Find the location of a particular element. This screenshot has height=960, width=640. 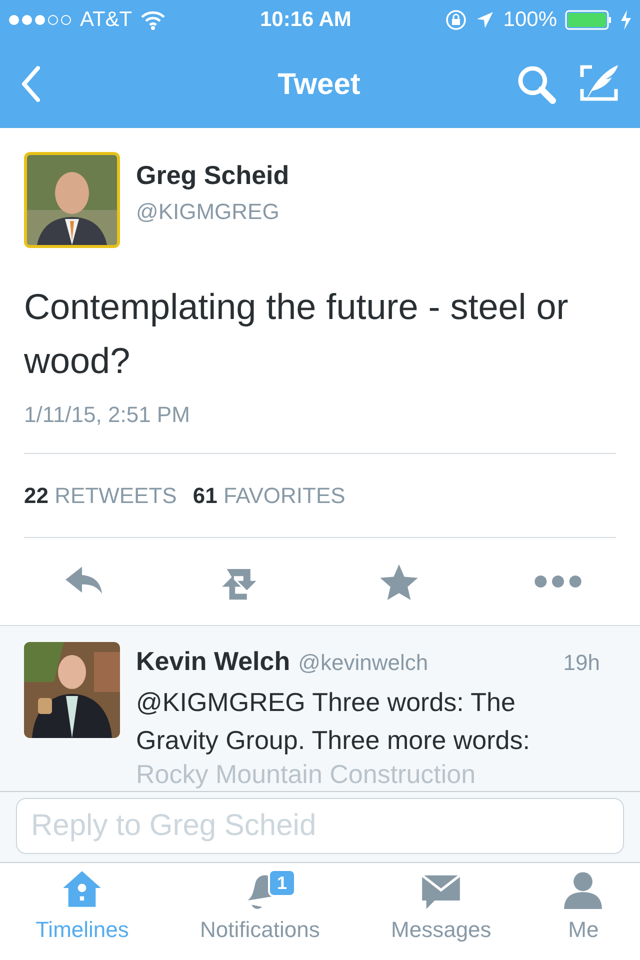

tweet-text: Contemplating the future - steel or wood? is located at coordinates (297, 334).